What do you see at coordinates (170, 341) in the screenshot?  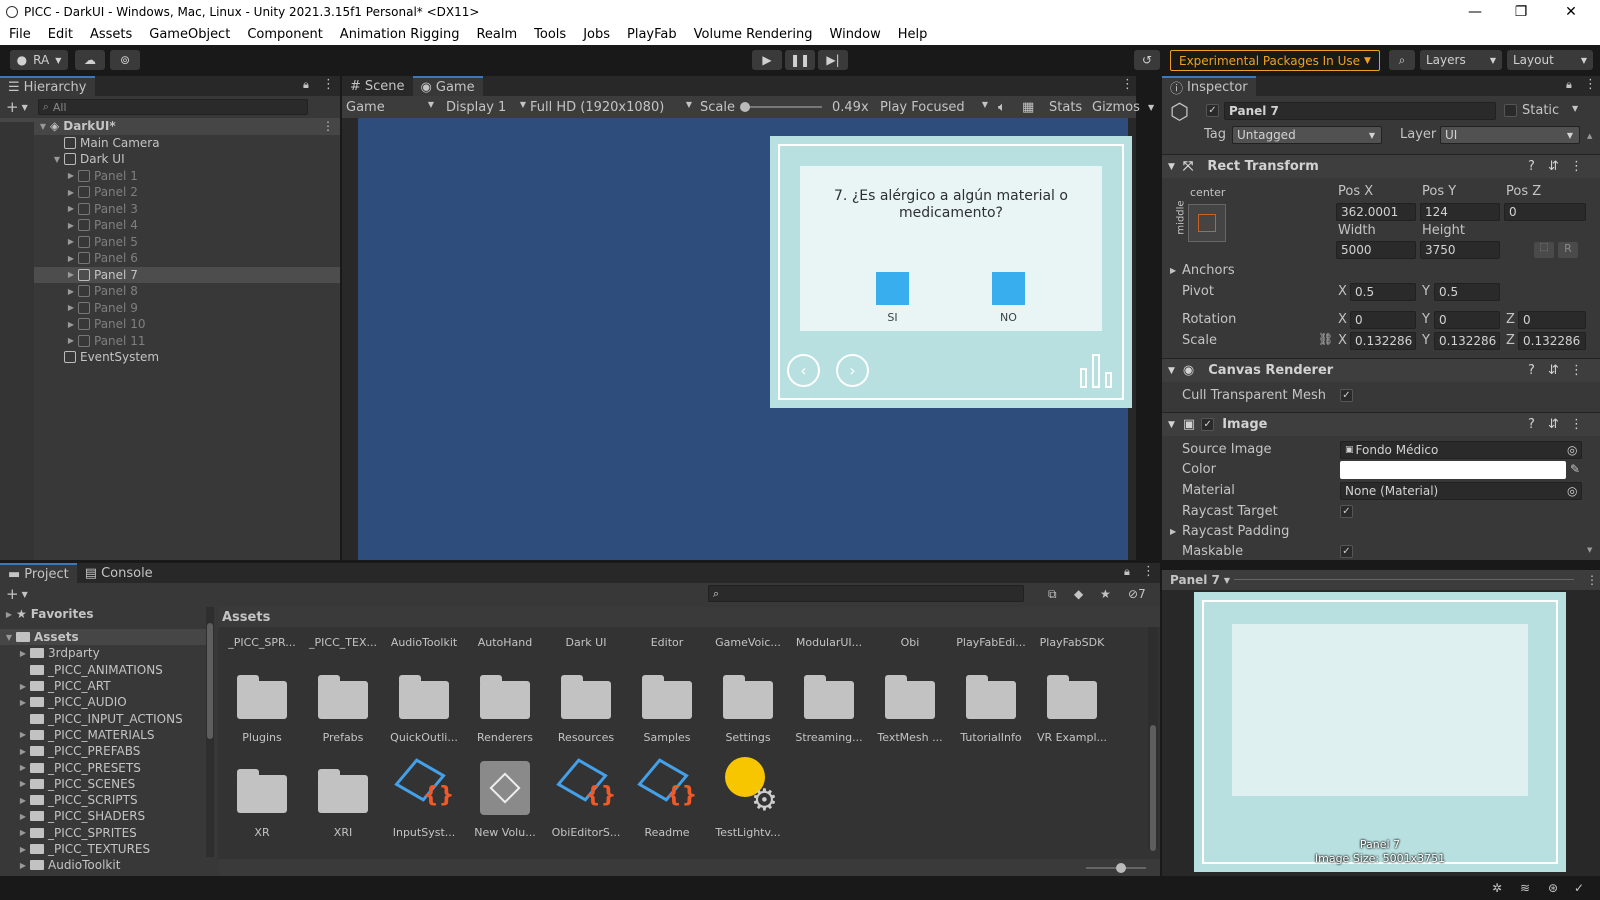 I see `hierarchy-item: ▶ Panel 11` at bounding box center [170, 341].